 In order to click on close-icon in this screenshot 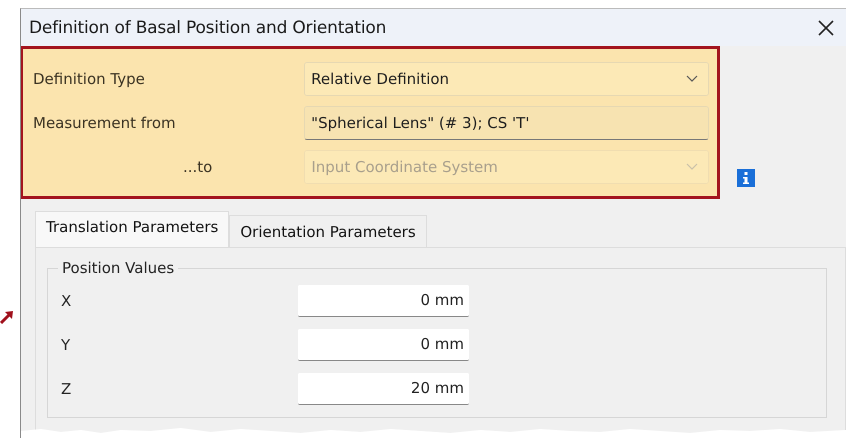, I will do `click(826, 28)`.